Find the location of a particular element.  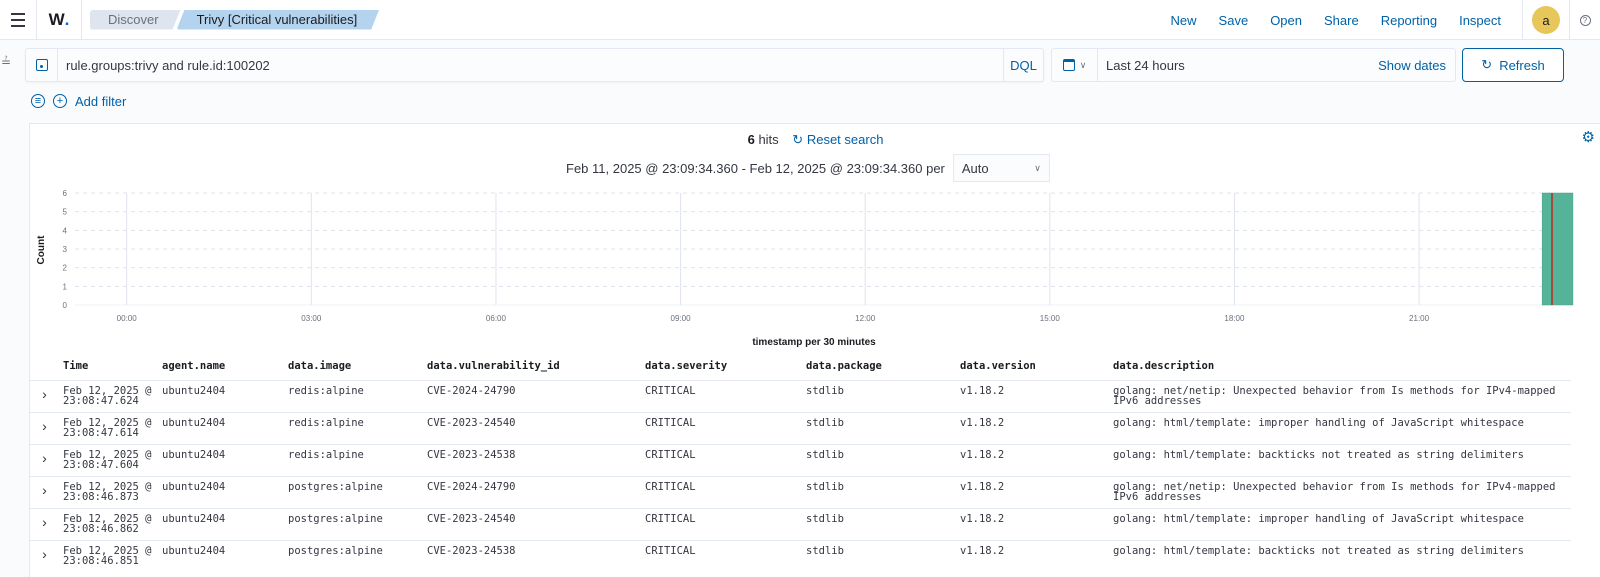

quick-menu-button: ∨ is located at coordinates (1075, 65).